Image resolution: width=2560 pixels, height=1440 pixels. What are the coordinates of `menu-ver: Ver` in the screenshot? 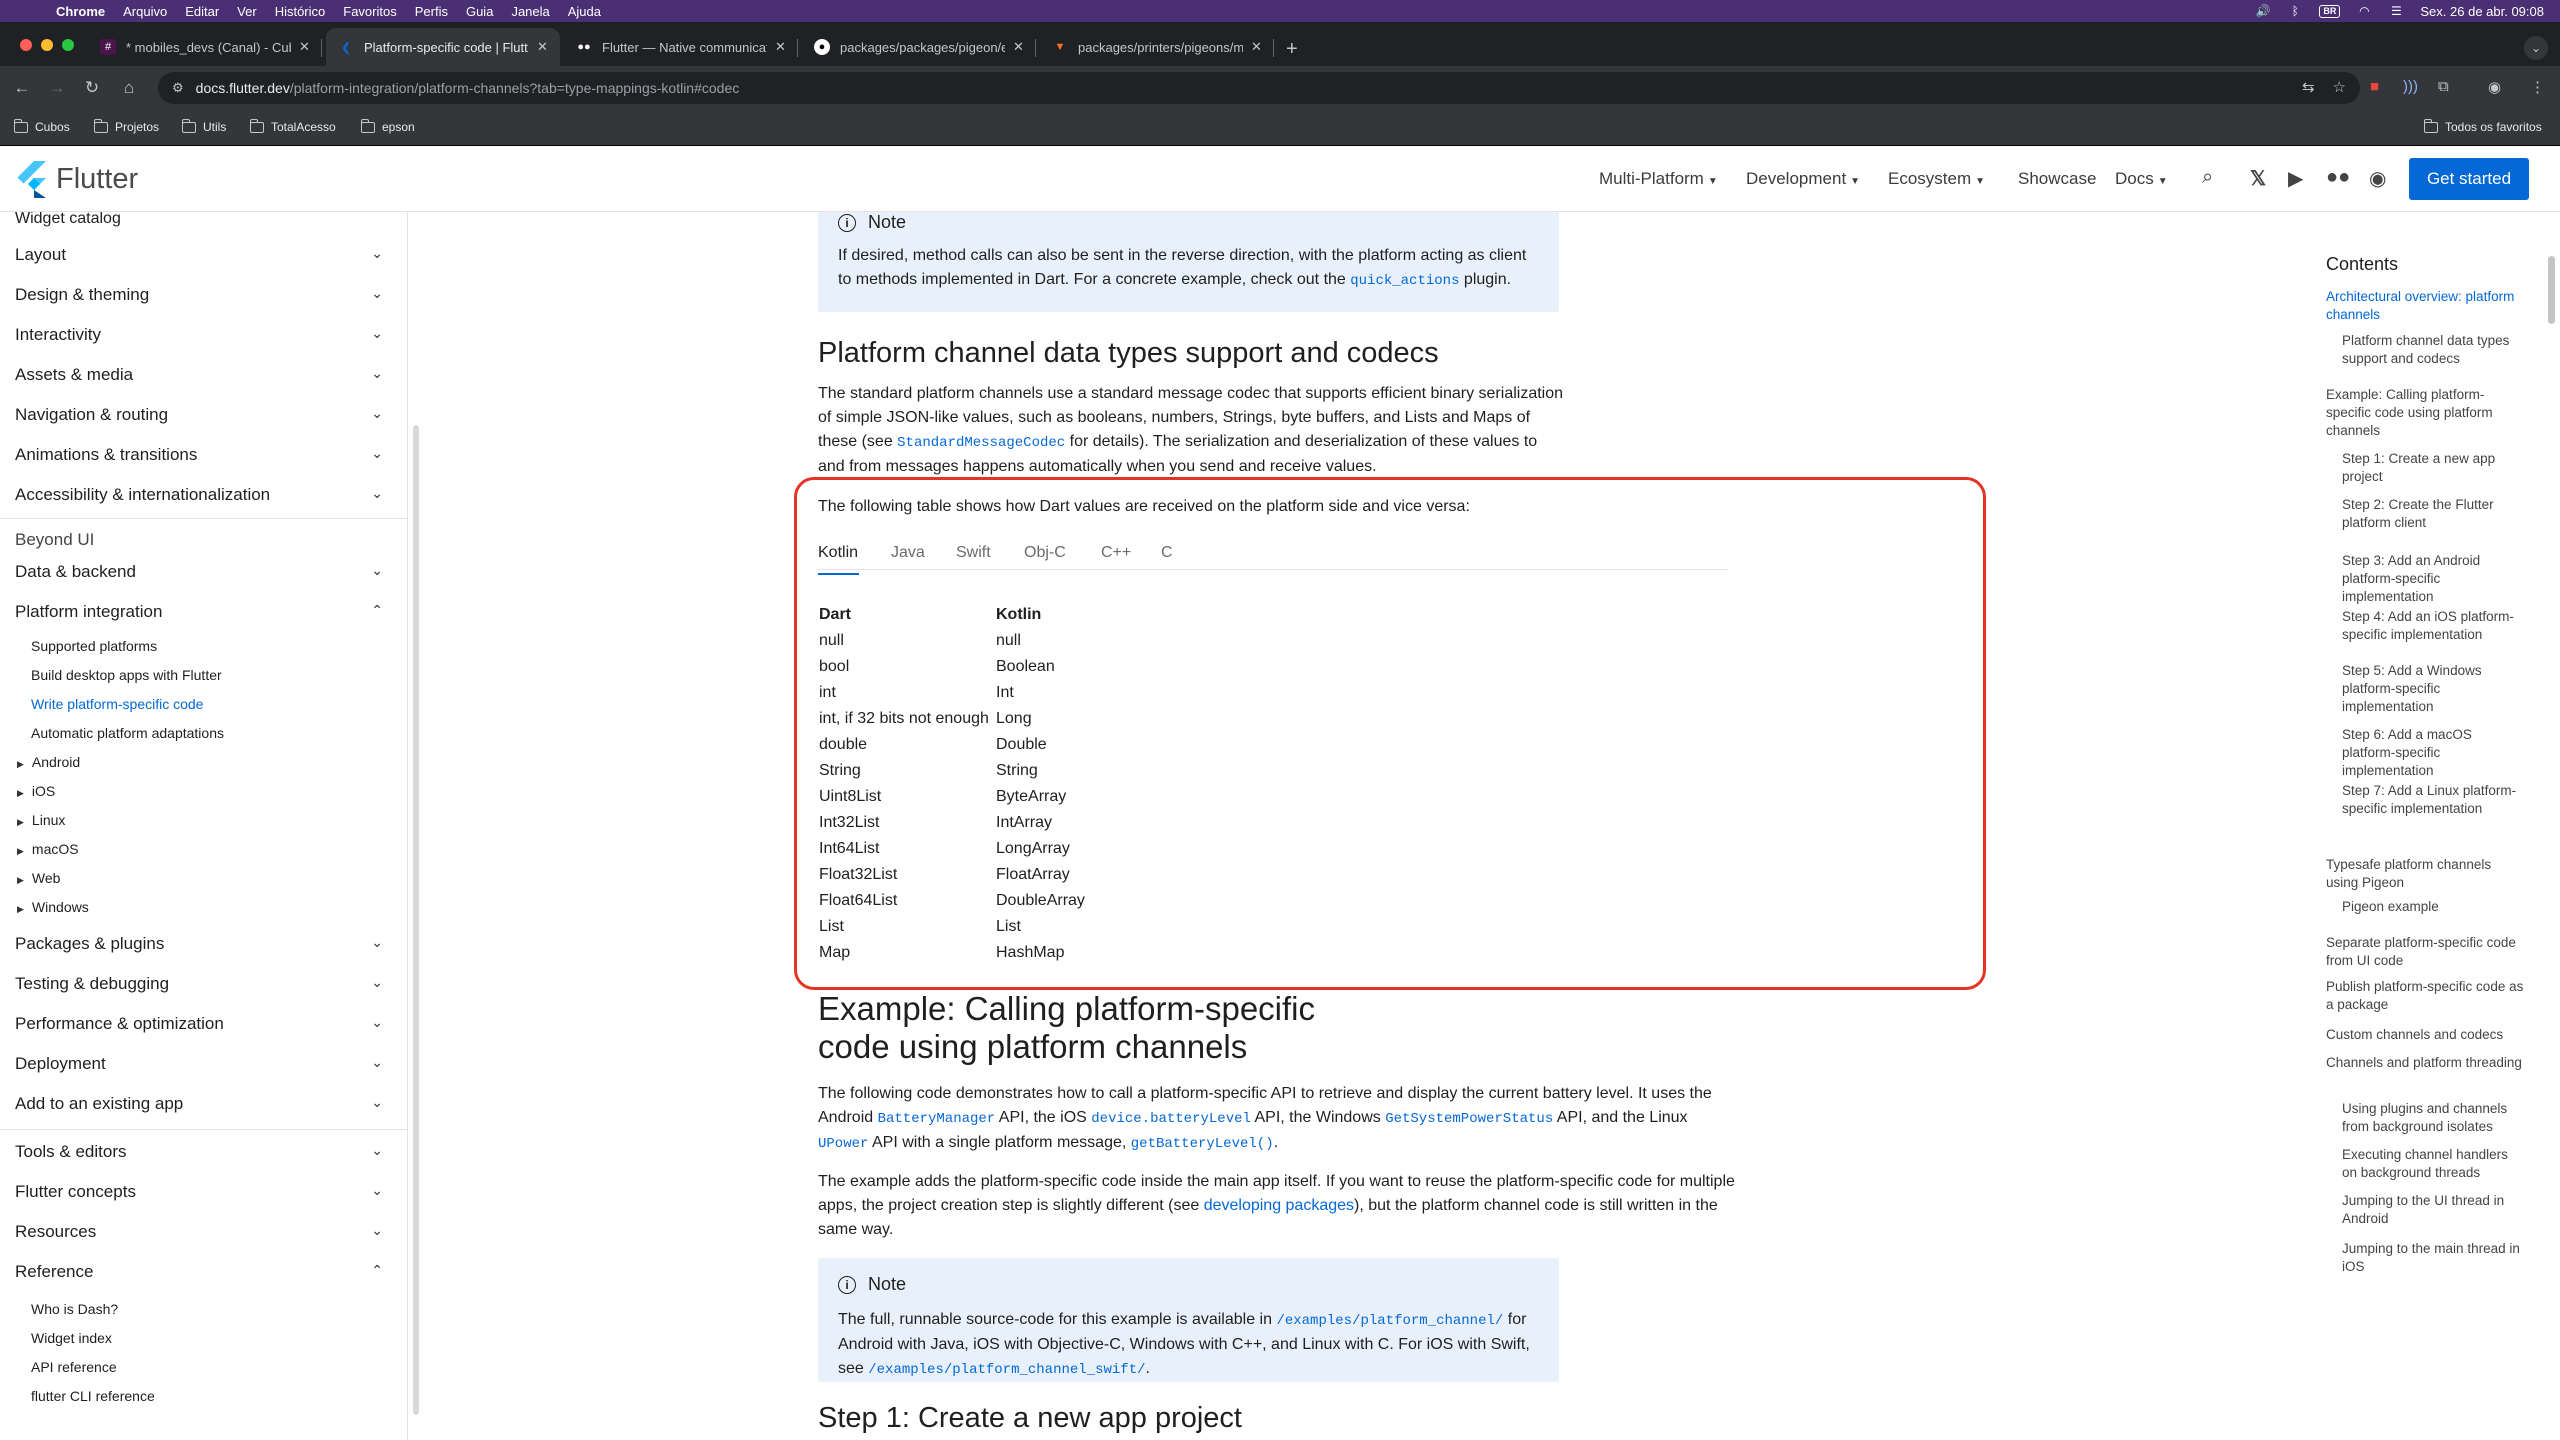 It's located at (247, 11).